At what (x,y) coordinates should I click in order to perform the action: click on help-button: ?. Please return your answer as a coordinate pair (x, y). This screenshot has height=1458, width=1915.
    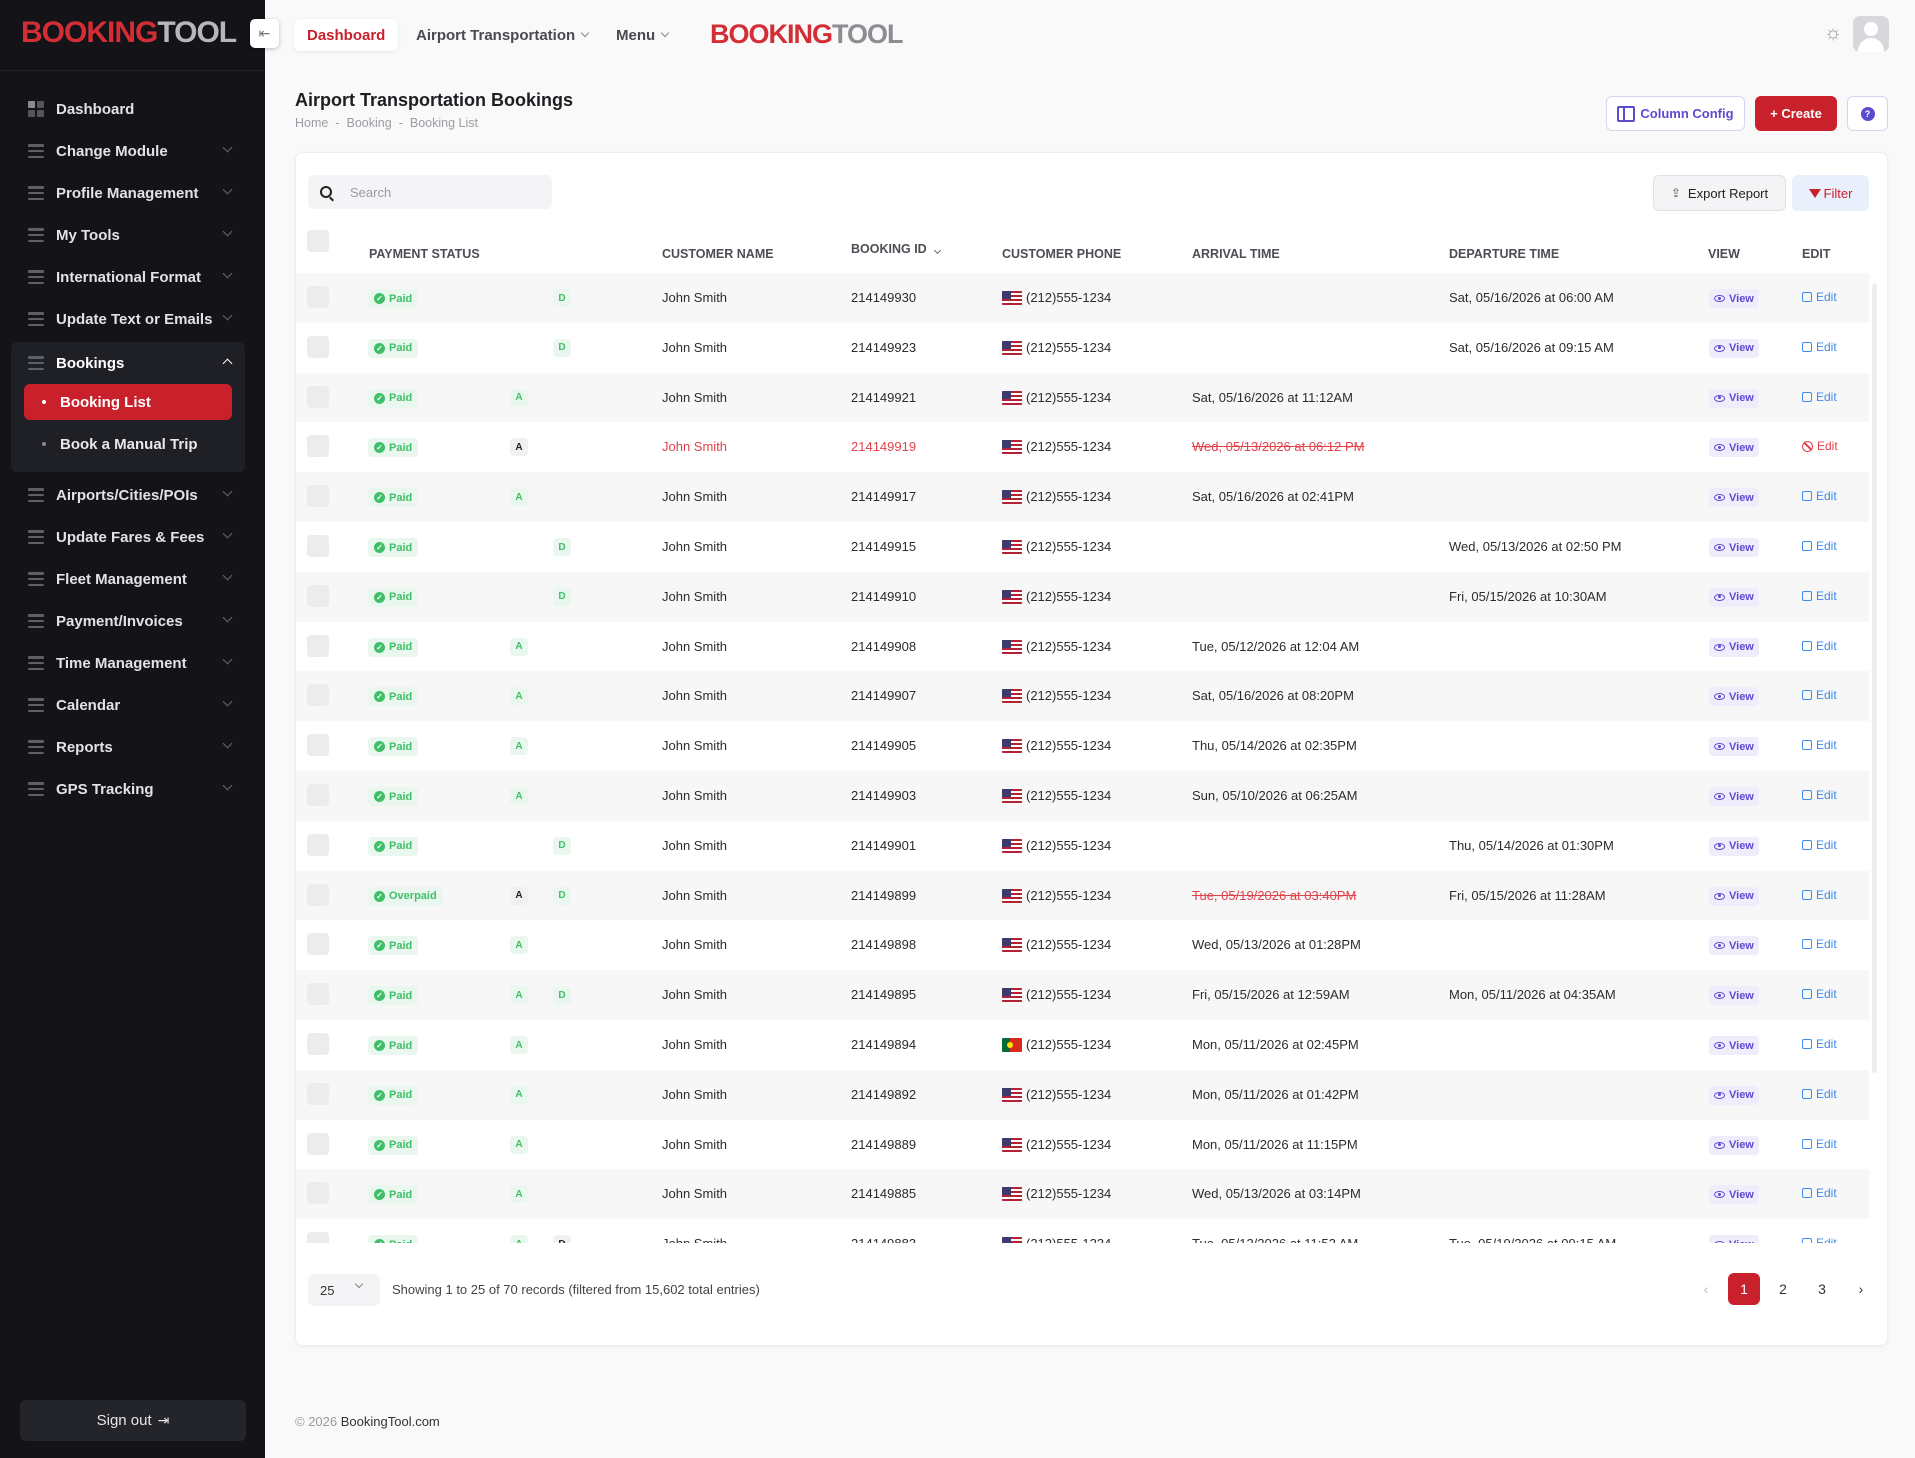
    Looking at the image, I should click on (1867, 113).